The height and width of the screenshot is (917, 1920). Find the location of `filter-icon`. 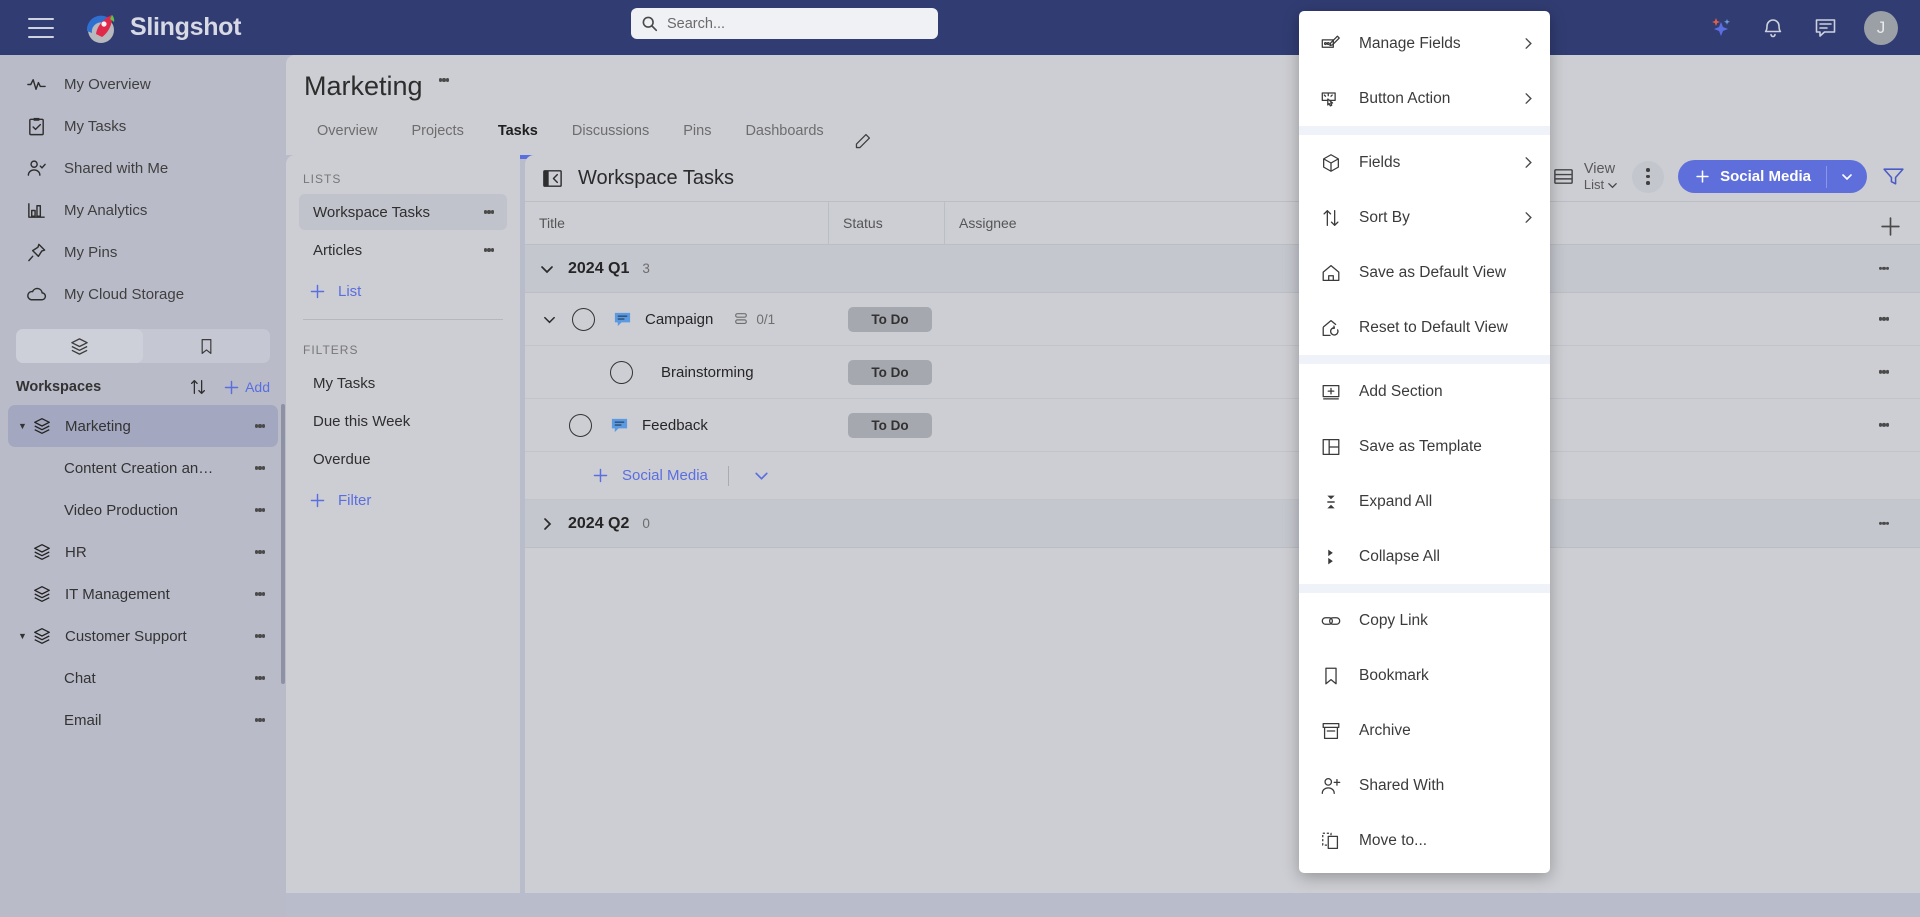

filter-icon is located at coordinates (1893, 176).